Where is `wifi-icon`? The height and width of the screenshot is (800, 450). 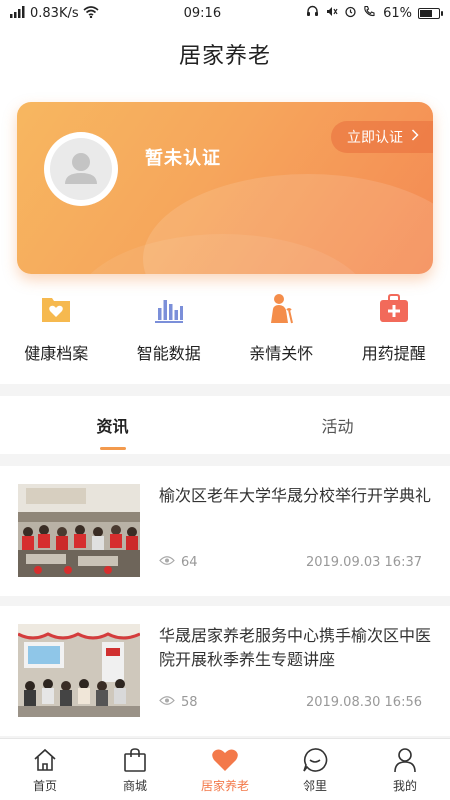
wifi-icon is located at coordinates (91, 13).